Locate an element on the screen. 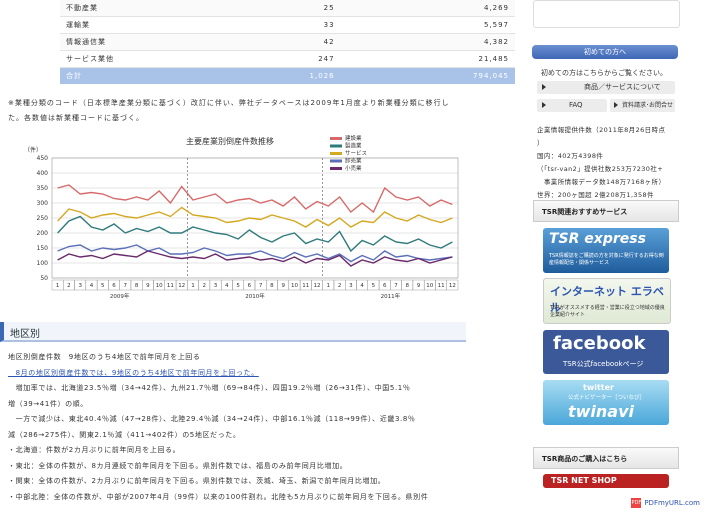  y-tick-label: 300 is located at coordinates (43, 203).